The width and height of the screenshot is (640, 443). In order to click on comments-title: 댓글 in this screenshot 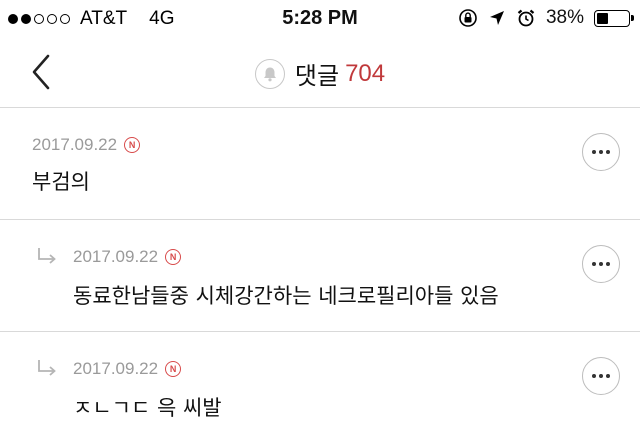, I will do `click(317, 76)`.